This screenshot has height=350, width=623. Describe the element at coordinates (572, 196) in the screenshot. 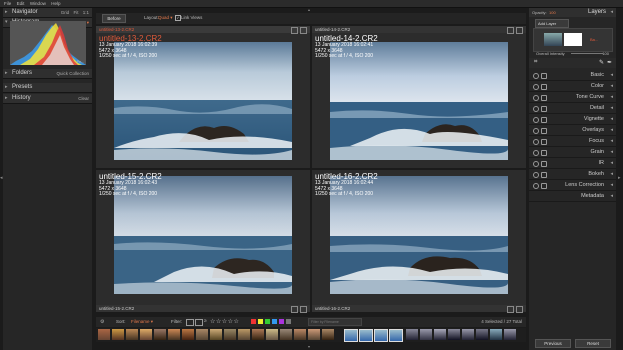

I see `adj-metadata: Metadata ◂` at that location.